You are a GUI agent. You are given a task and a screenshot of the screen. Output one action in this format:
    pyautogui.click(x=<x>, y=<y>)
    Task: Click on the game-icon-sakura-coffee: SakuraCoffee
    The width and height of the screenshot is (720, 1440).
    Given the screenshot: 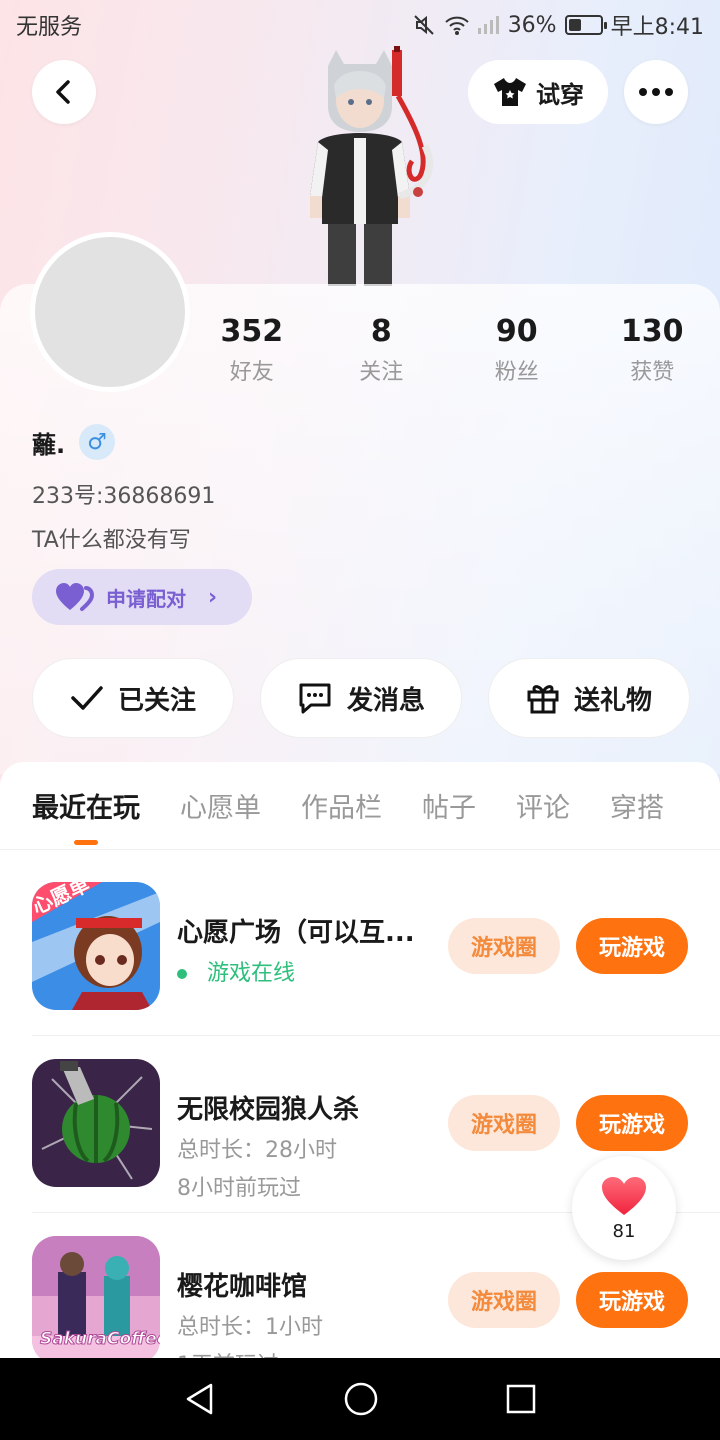 What is the action you would take?
    pyautogui.click(x=96, y=1299)
    